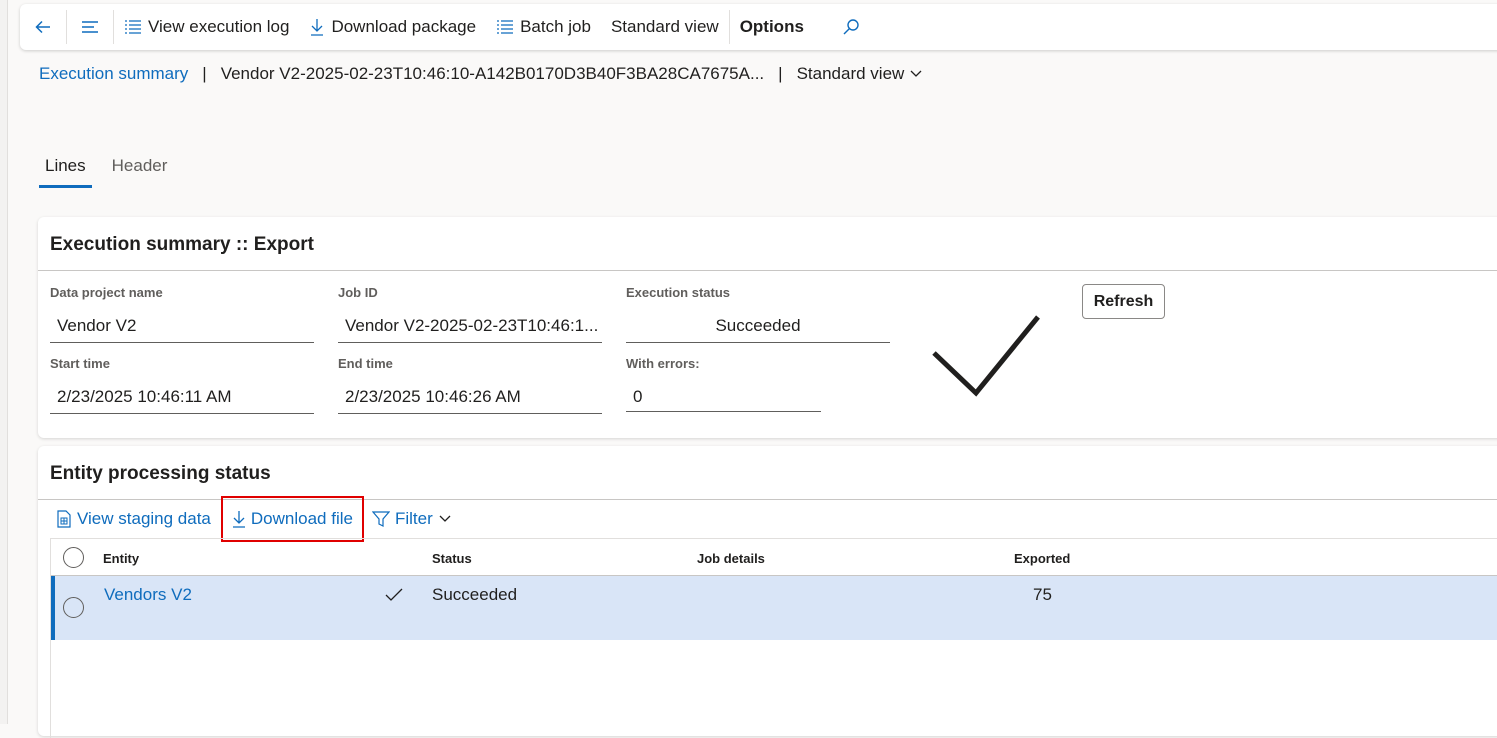 The image size is (1497, 738). What do you see at coordinates (404, 26) in the screenshot?
I see `download-package-label: Download package` at bounding box center [404, 26].